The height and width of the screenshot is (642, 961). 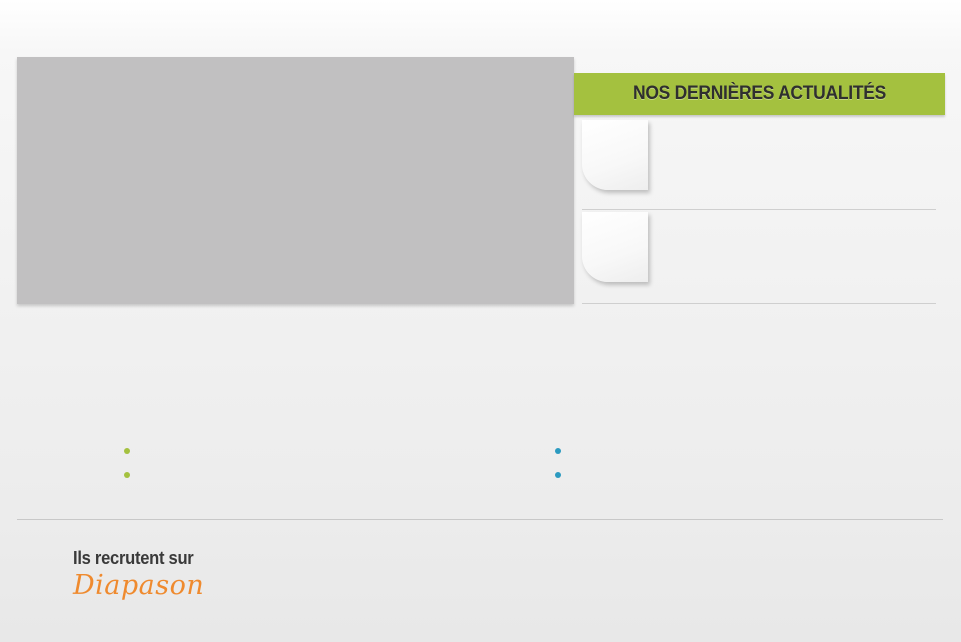 I want to click on news-header: NOS DERNIÈRES ACTUALITÉS, so click(x=759, y=94).